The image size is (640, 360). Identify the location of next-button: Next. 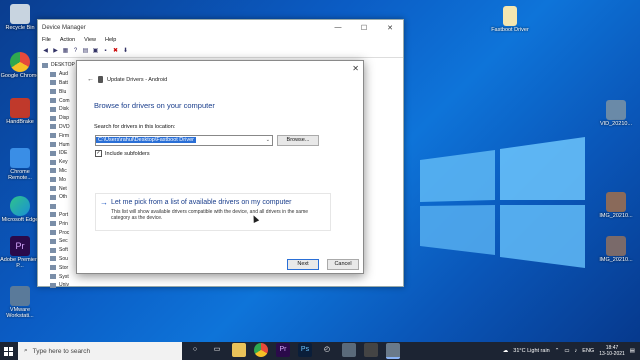
(303, 264).